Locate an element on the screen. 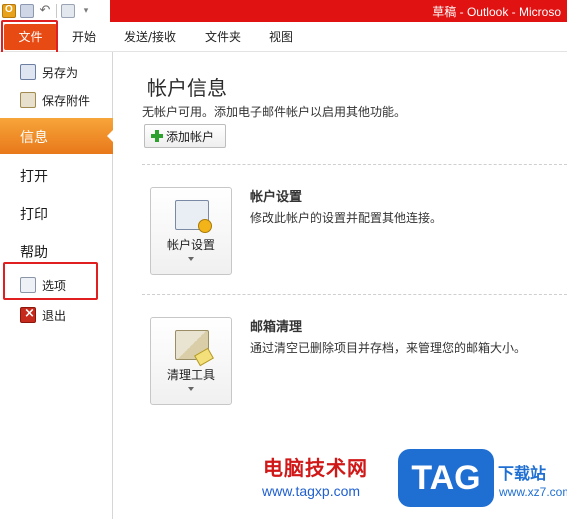 This screenshot has height=519, width=567. backstage-item-label: 退出 is located at coordinates (54, 315).